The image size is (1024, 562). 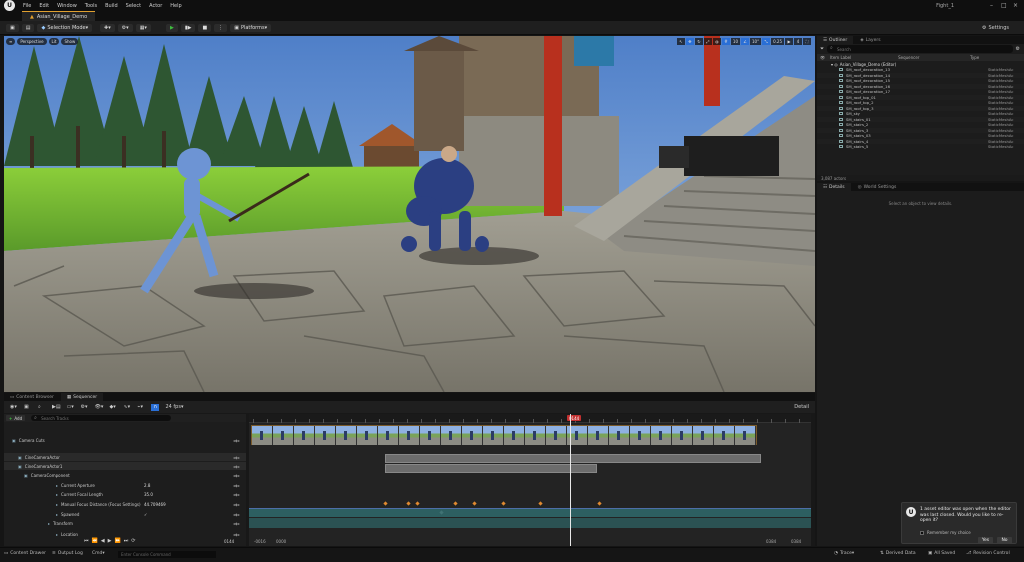 What do you see at coordinates (82, 397) in the screenshot?
I see `tab-sequencer: ▦ Sequencer` at bounding box center [82, 397].